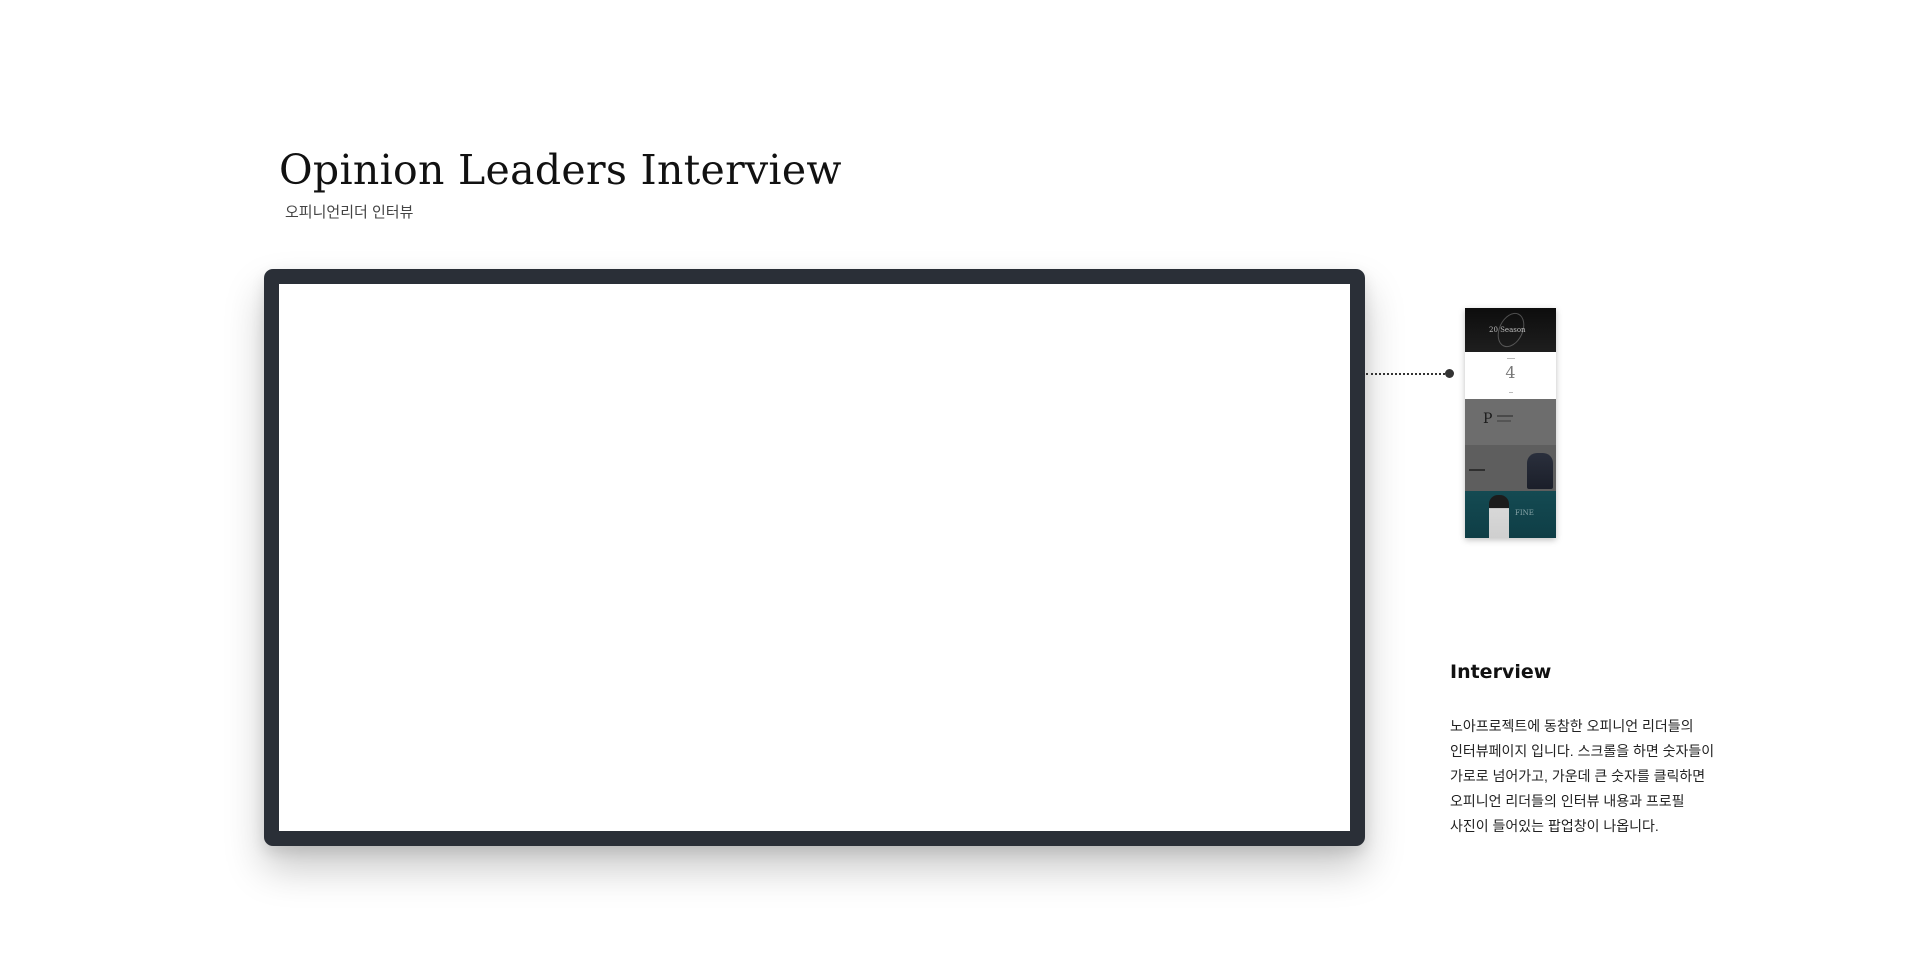 Image resolution: width=1920 pixels, height=980 pixels. Describe the element at coordinates (1554, 826) in the screenshot. I see `description-line: 사진이 들어있는 팝업창이 나옵니다.` at that location.